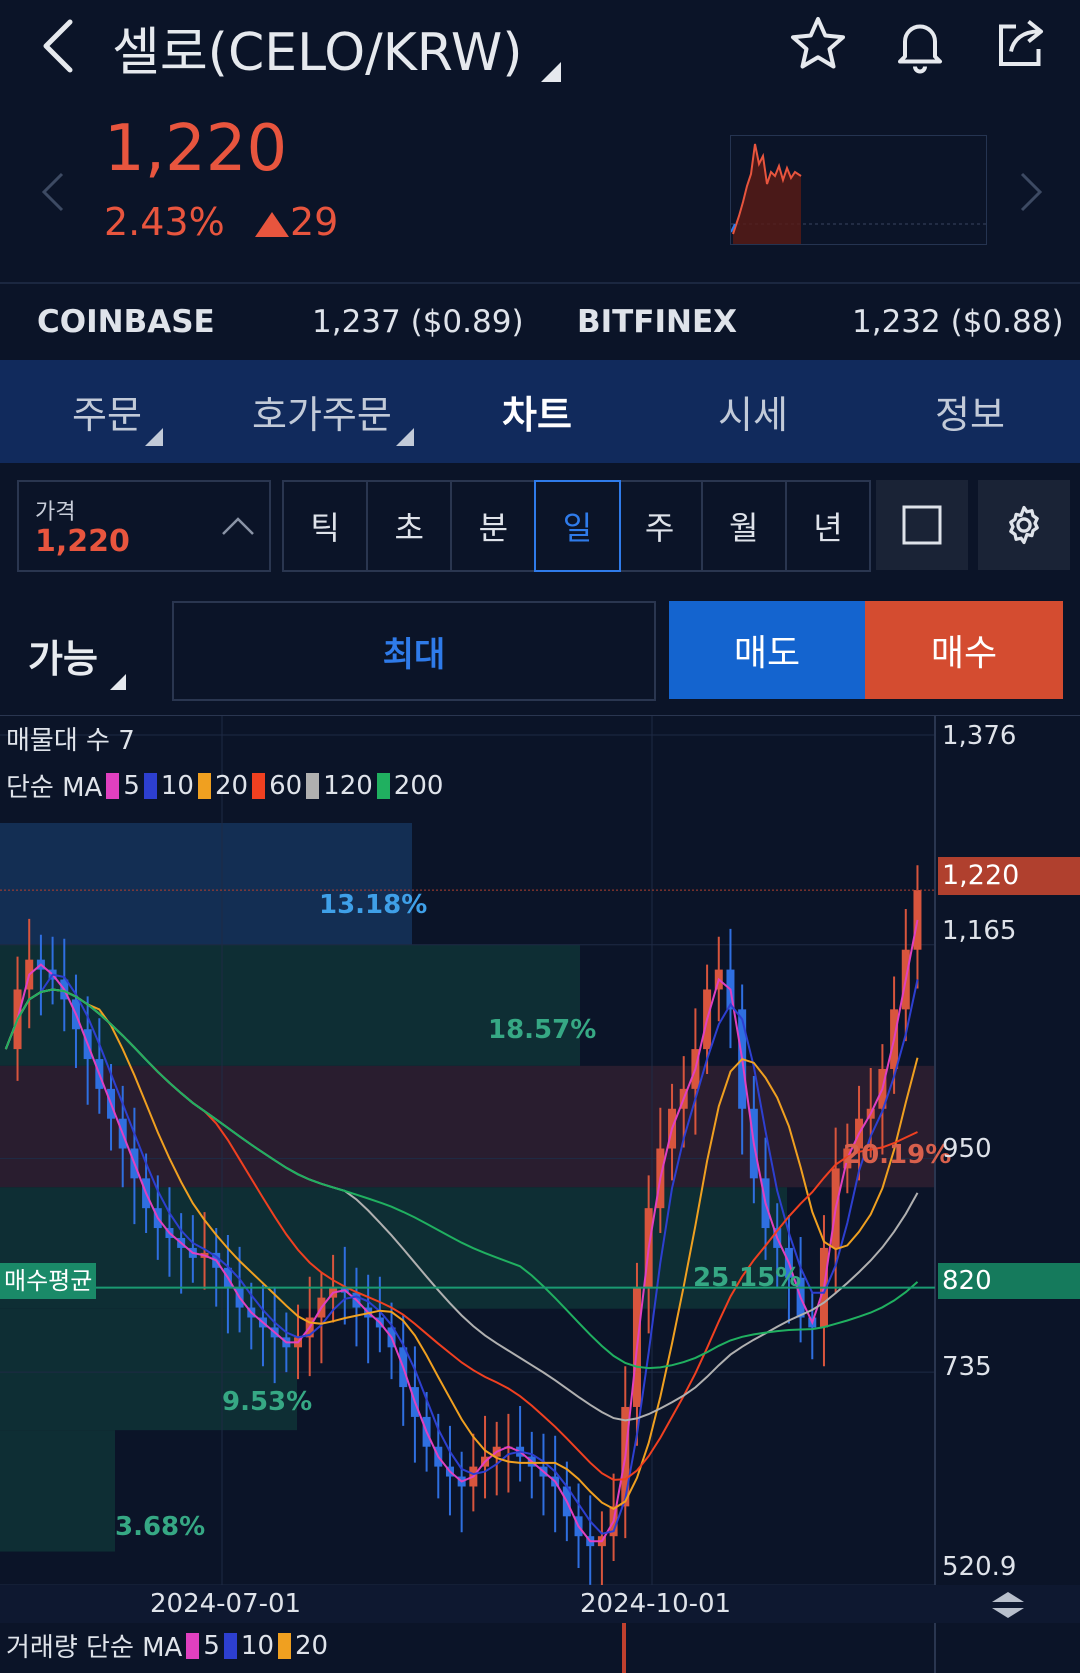 Image resolution: width=1080 pixels, height=1673 pixels. I want to click on exchange-name: BITFINEX, so click(657, 322).